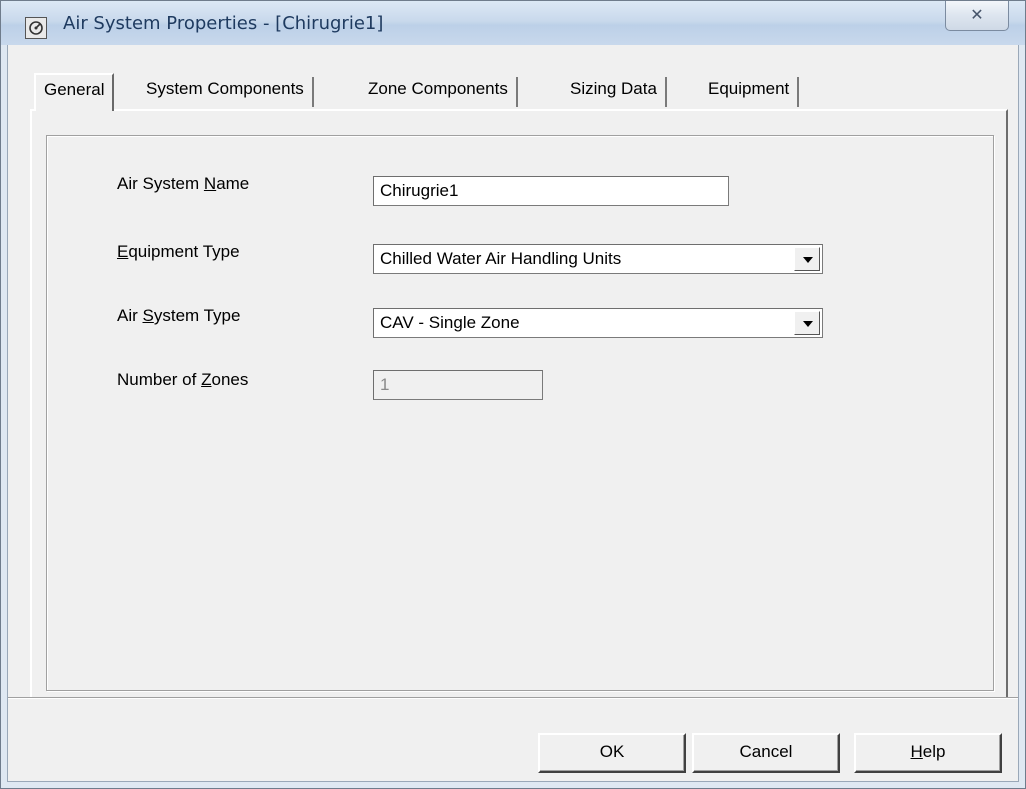  Describe the element at coordinates (210, 183) in the screenshot. I see `label-accel: N` at that location.